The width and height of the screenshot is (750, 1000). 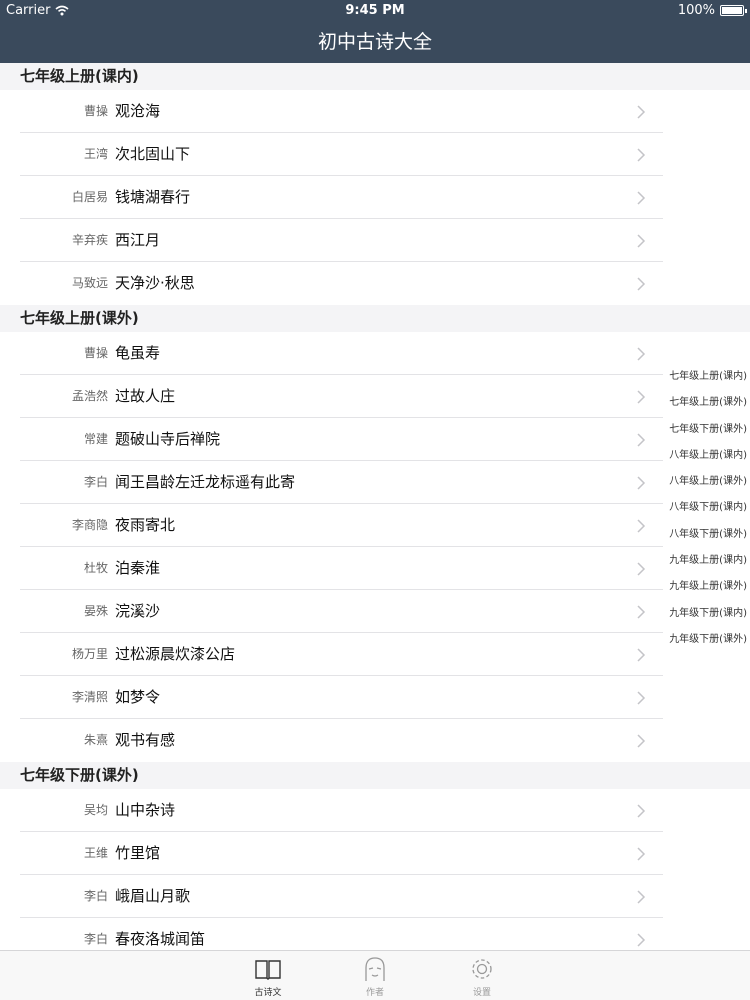 What do you see at coordinates (375, 896) in the screenshot?
I see `poem-row: 李白 峨眉山月歌` at bounding box center [375, 896].